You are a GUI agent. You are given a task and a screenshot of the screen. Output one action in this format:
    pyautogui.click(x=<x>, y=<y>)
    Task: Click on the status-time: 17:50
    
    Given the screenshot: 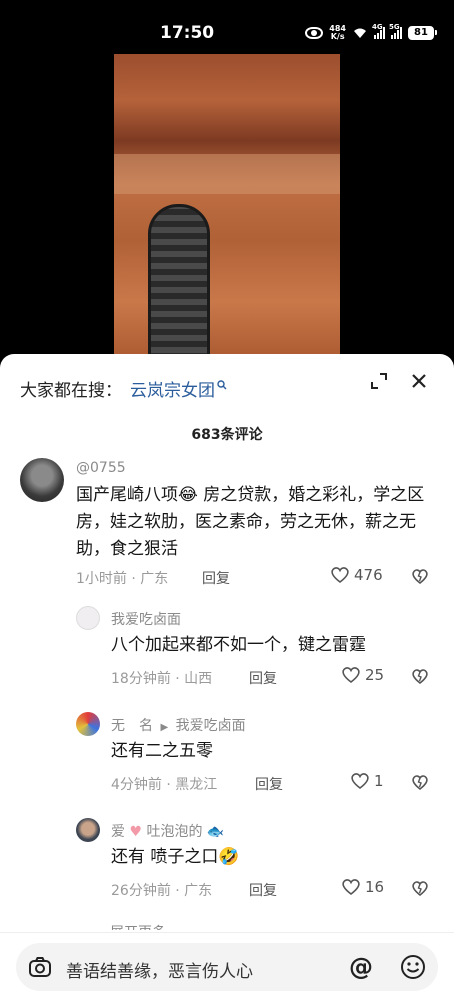 What is the action you would take?
    pyautogui.click(x=187, y=33)
    